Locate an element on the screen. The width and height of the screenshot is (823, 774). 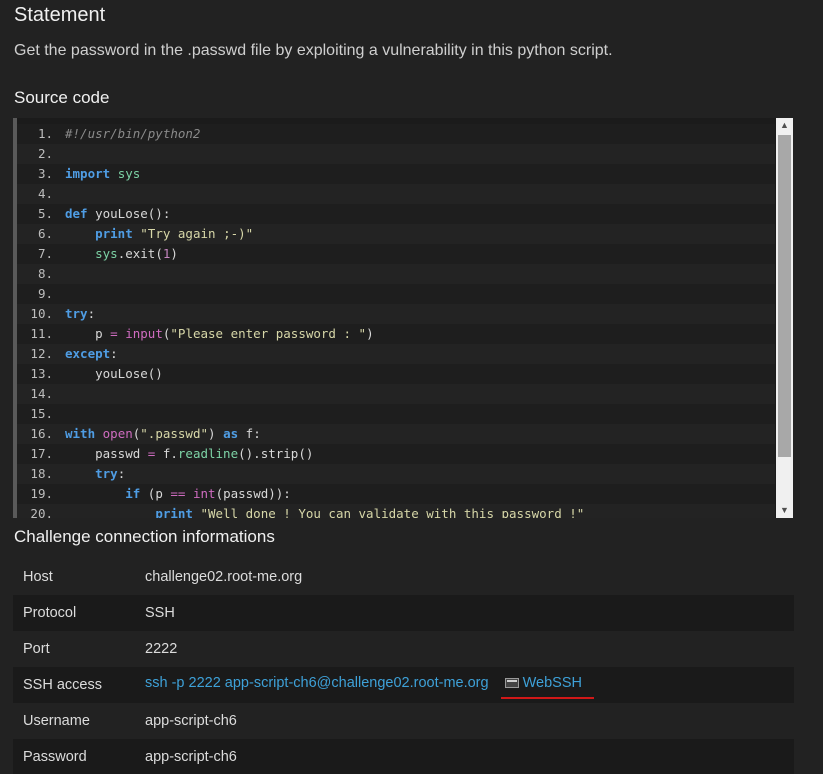
code-text: if (p == int(passwd)): is located at coordinates (418, 494).